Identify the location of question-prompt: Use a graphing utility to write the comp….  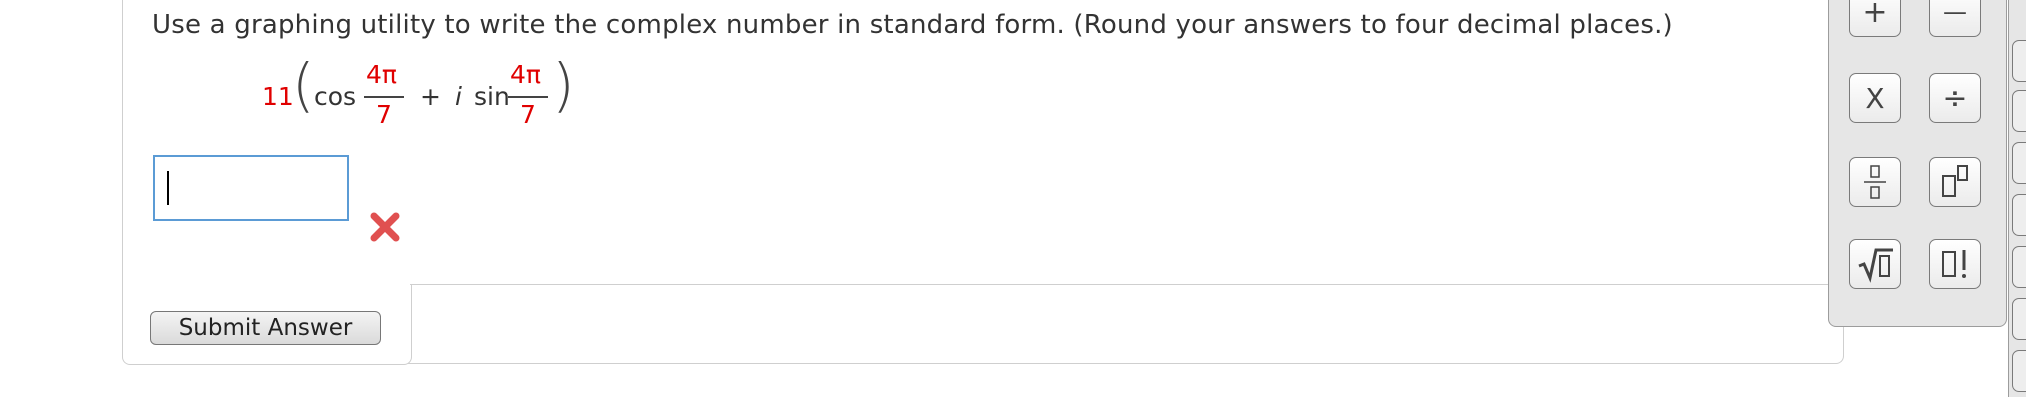
(912, 25).